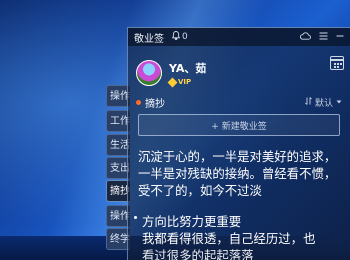 The image size is (350, 260). What do you see at coordinates (155, 104) in the screenshot?
I see `section-label: 摘抄` at bounding box center [155, 104].